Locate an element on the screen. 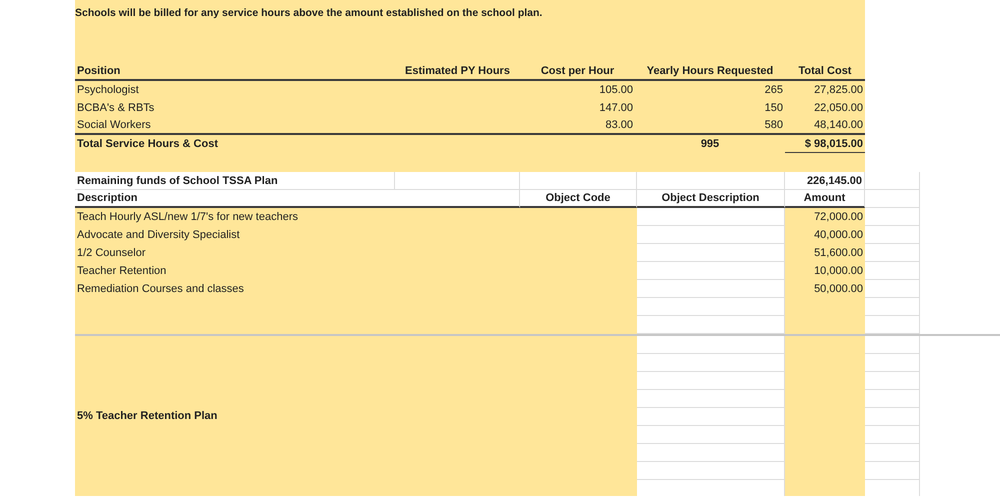 Image resolution: width=1000 pixels, height=500 pixels. table-cell: 10,000.00 is located at coordinates (825, 271).